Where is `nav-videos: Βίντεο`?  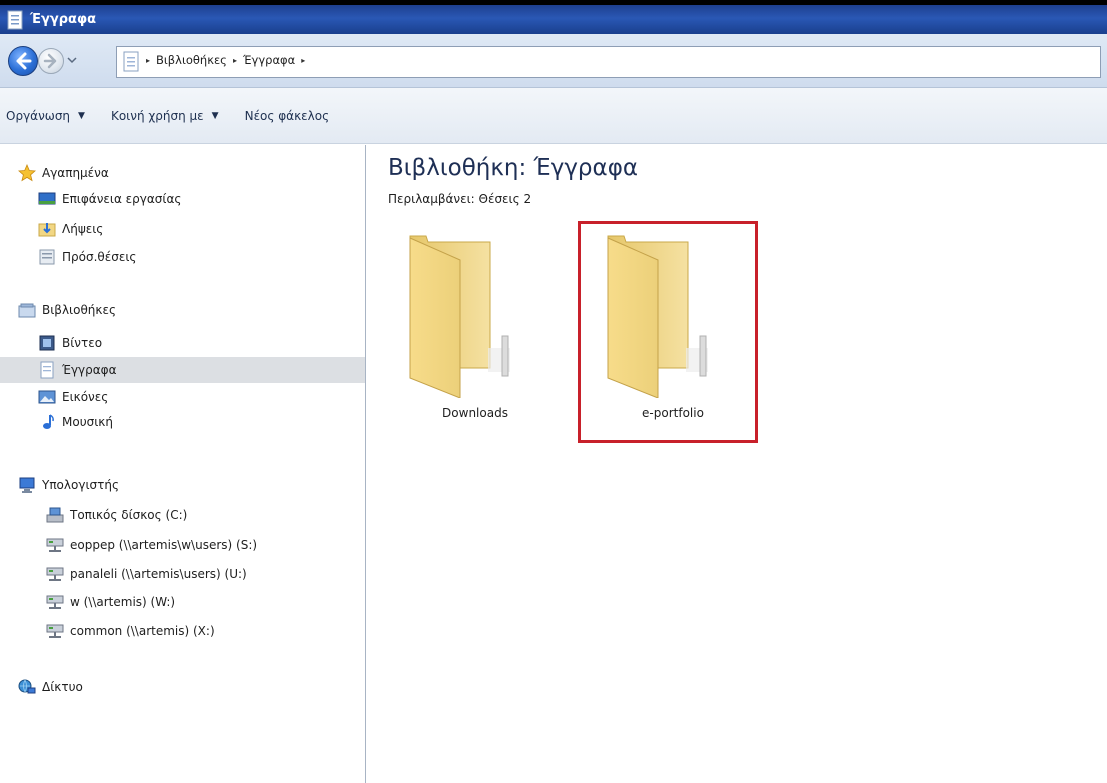
nav-videos: Βίντεο is located at coordinates (70, 343).